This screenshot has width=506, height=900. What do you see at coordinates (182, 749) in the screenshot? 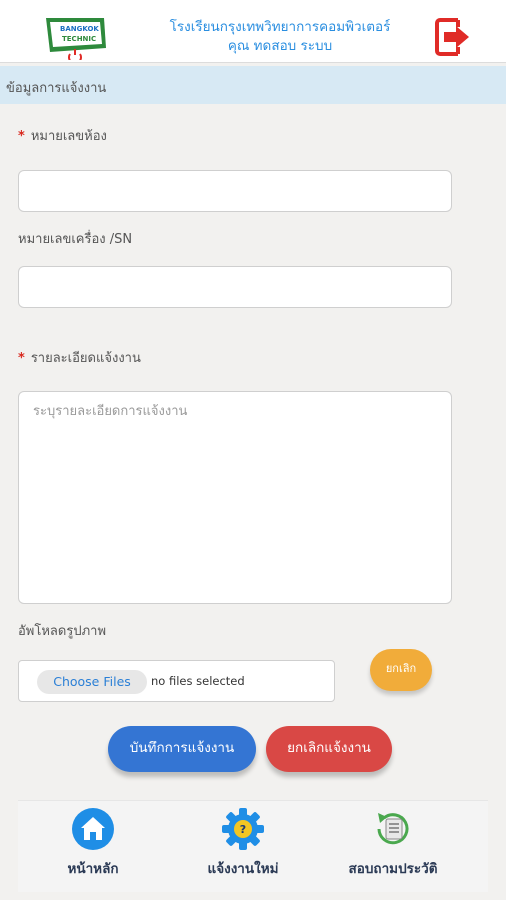
I see `save-button: บันทึกการแจ้งงาน` at bounding box center [182, 749].